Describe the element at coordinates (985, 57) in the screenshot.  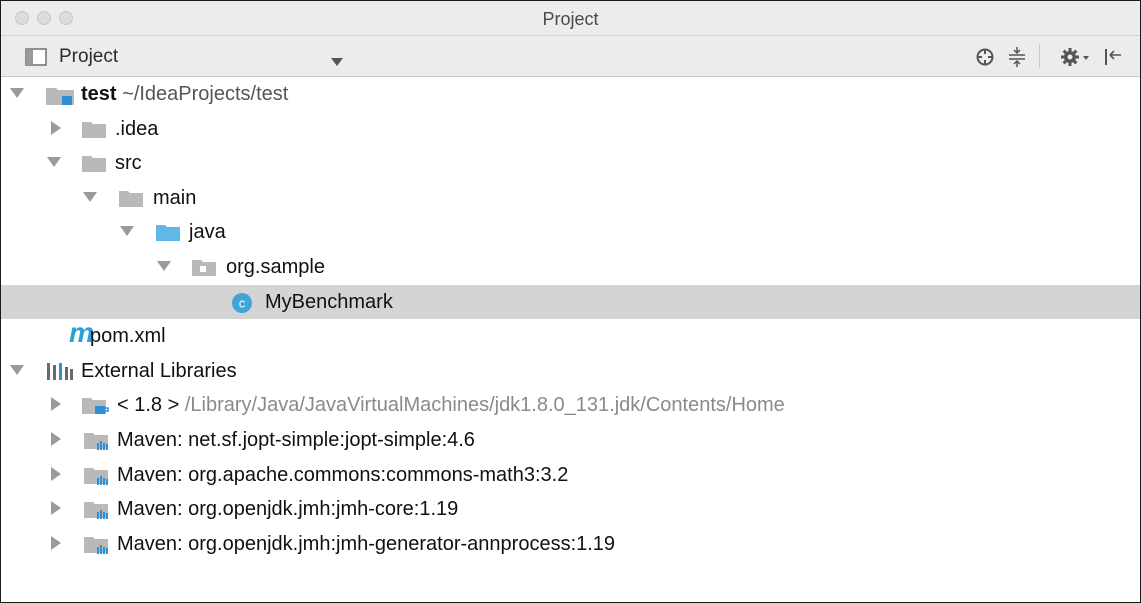
I see `locate-file-icon` at that location.